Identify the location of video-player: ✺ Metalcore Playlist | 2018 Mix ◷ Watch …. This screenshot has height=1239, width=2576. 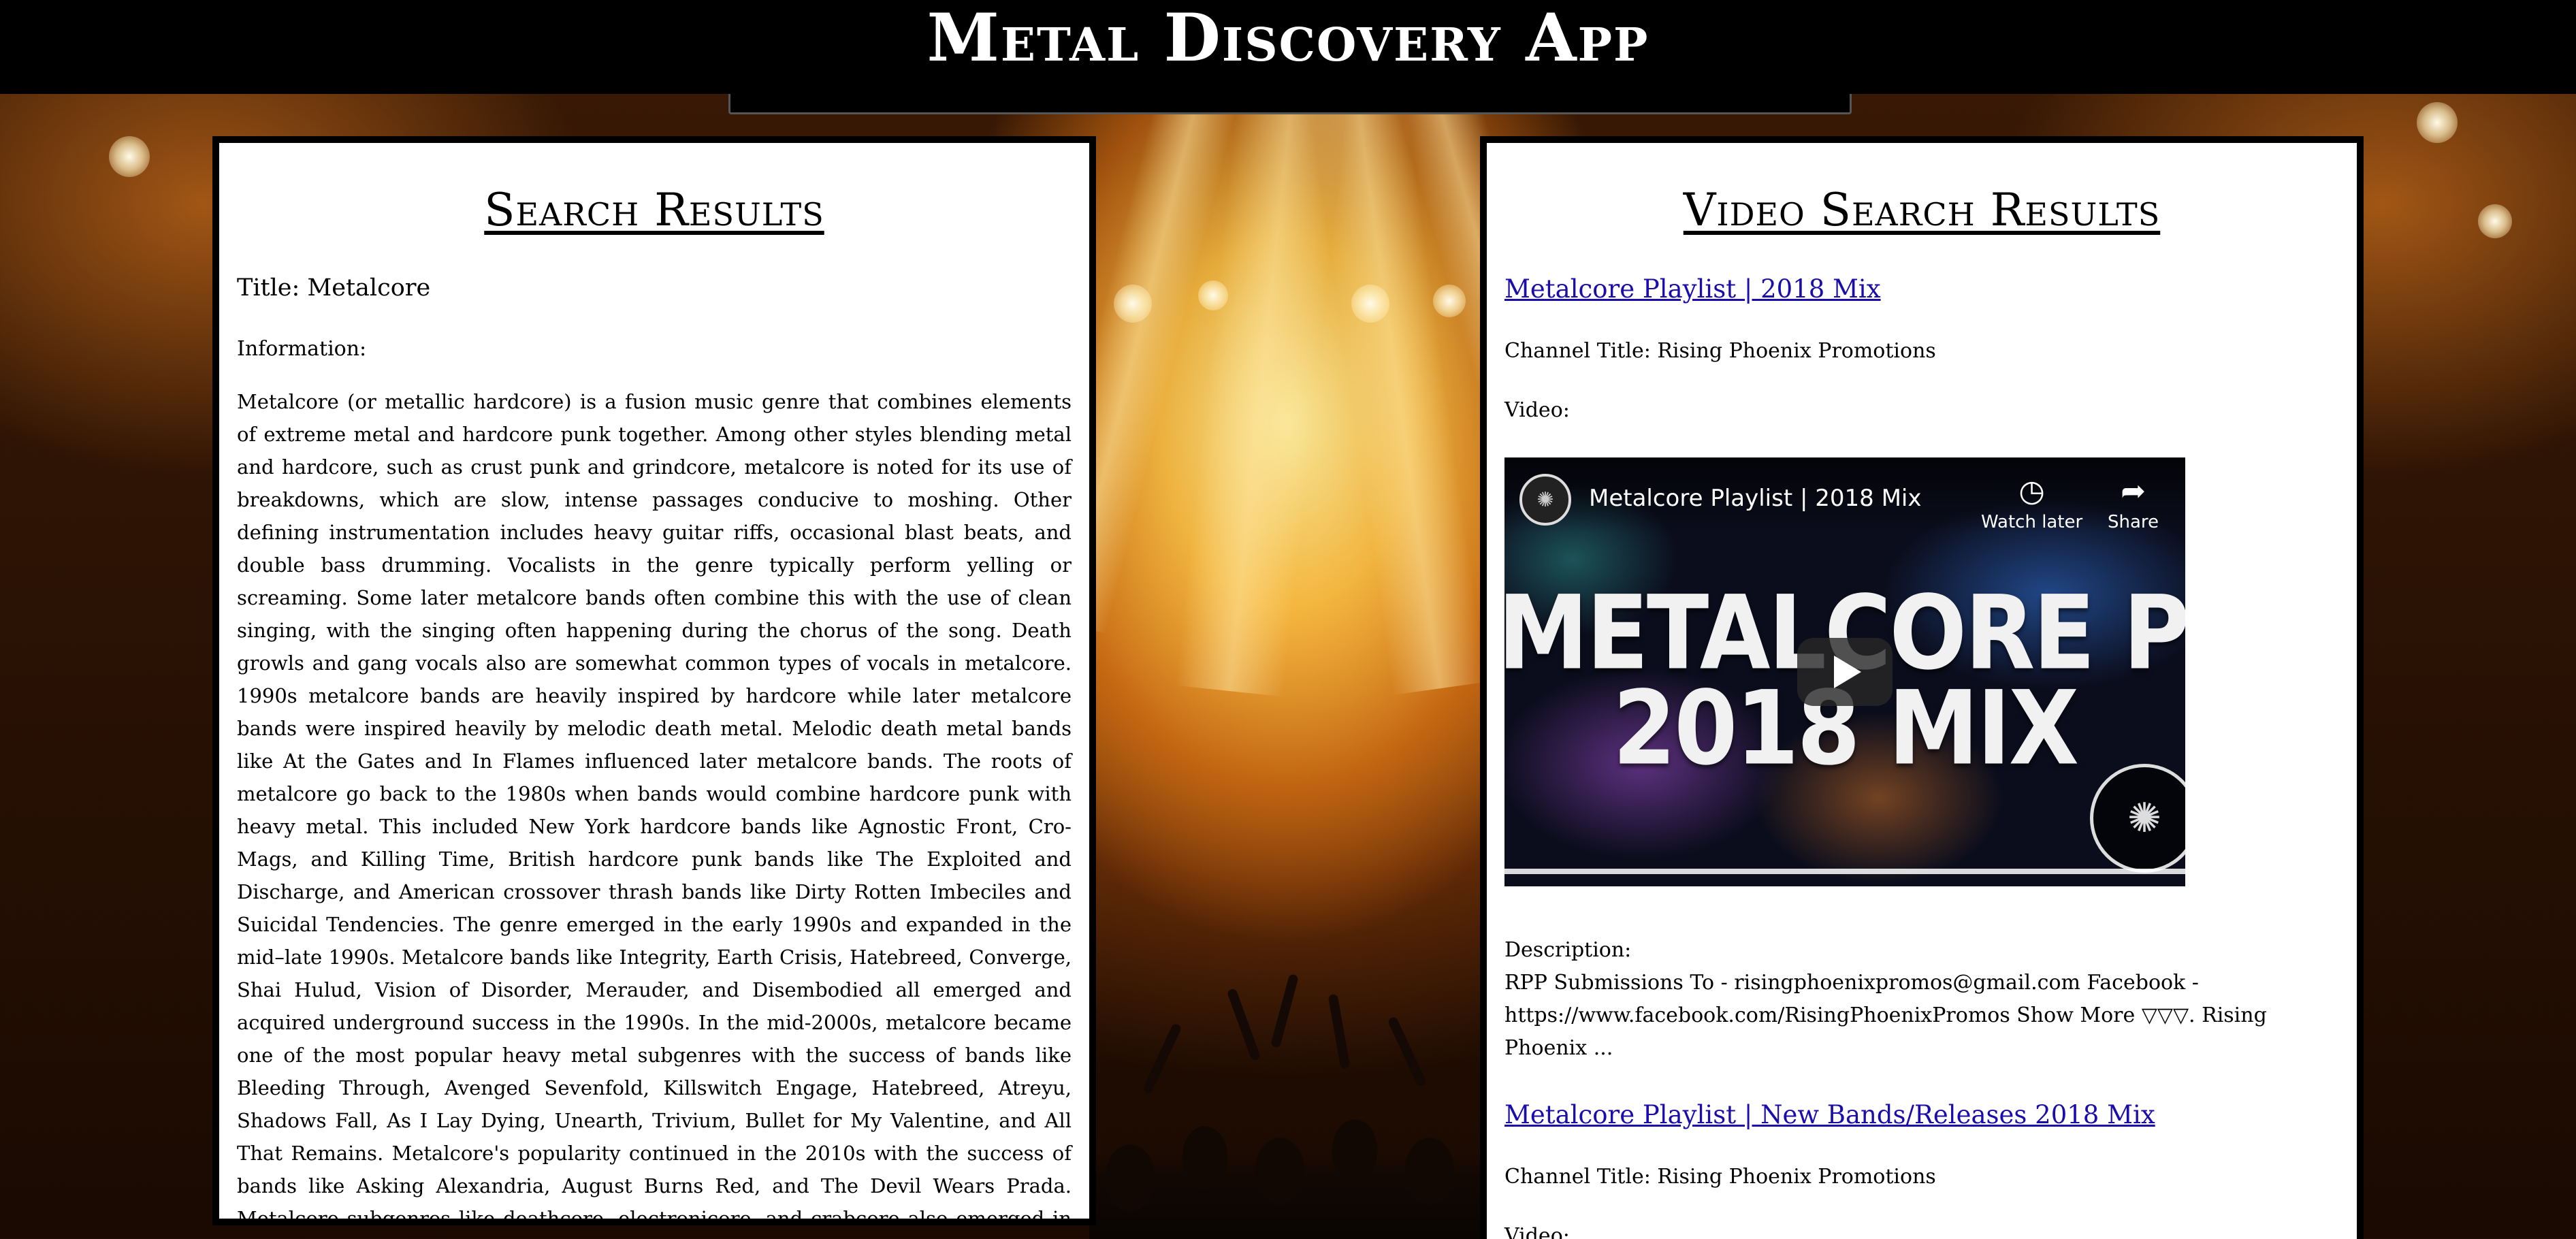
(1845, 671).